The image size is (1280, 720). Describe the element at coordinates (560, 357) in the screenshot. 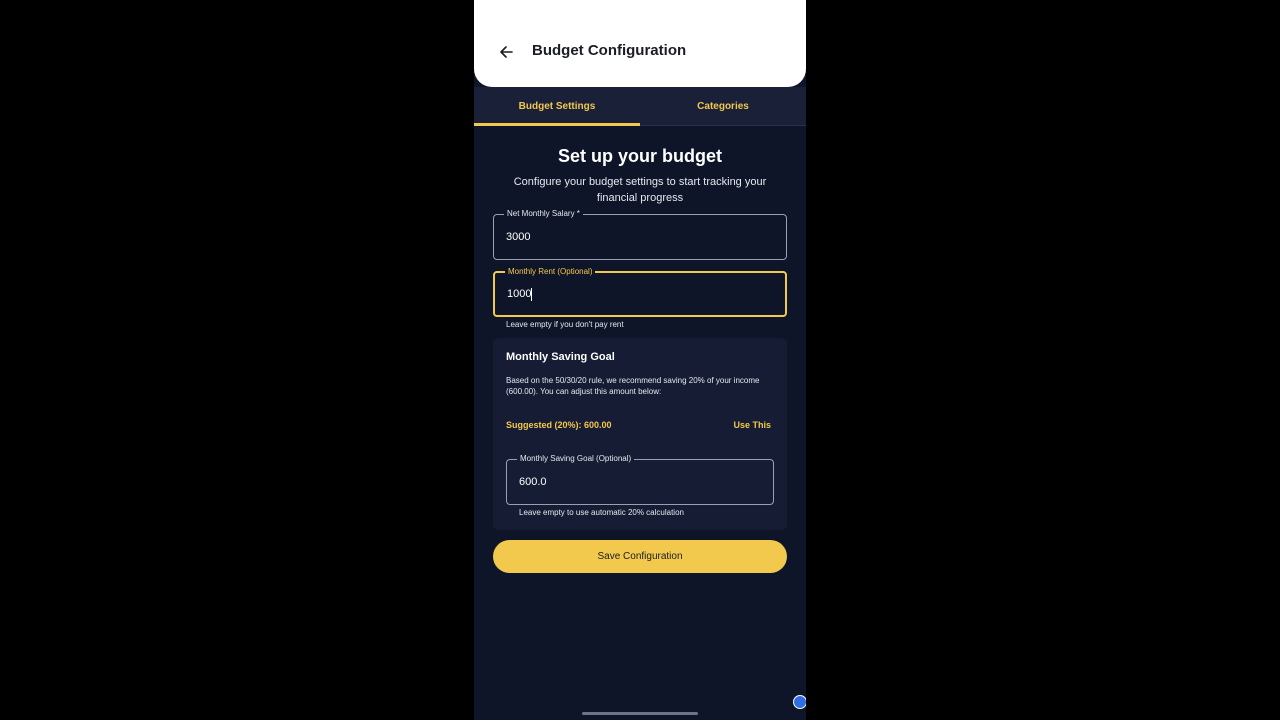

I see `saving-goal-title: Monthly Saving Goal` at that location.